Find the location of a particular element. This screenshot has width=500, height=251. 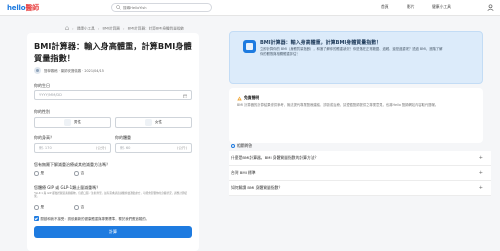

question-1-options: 是 否 is located at coordinates (74, 173).